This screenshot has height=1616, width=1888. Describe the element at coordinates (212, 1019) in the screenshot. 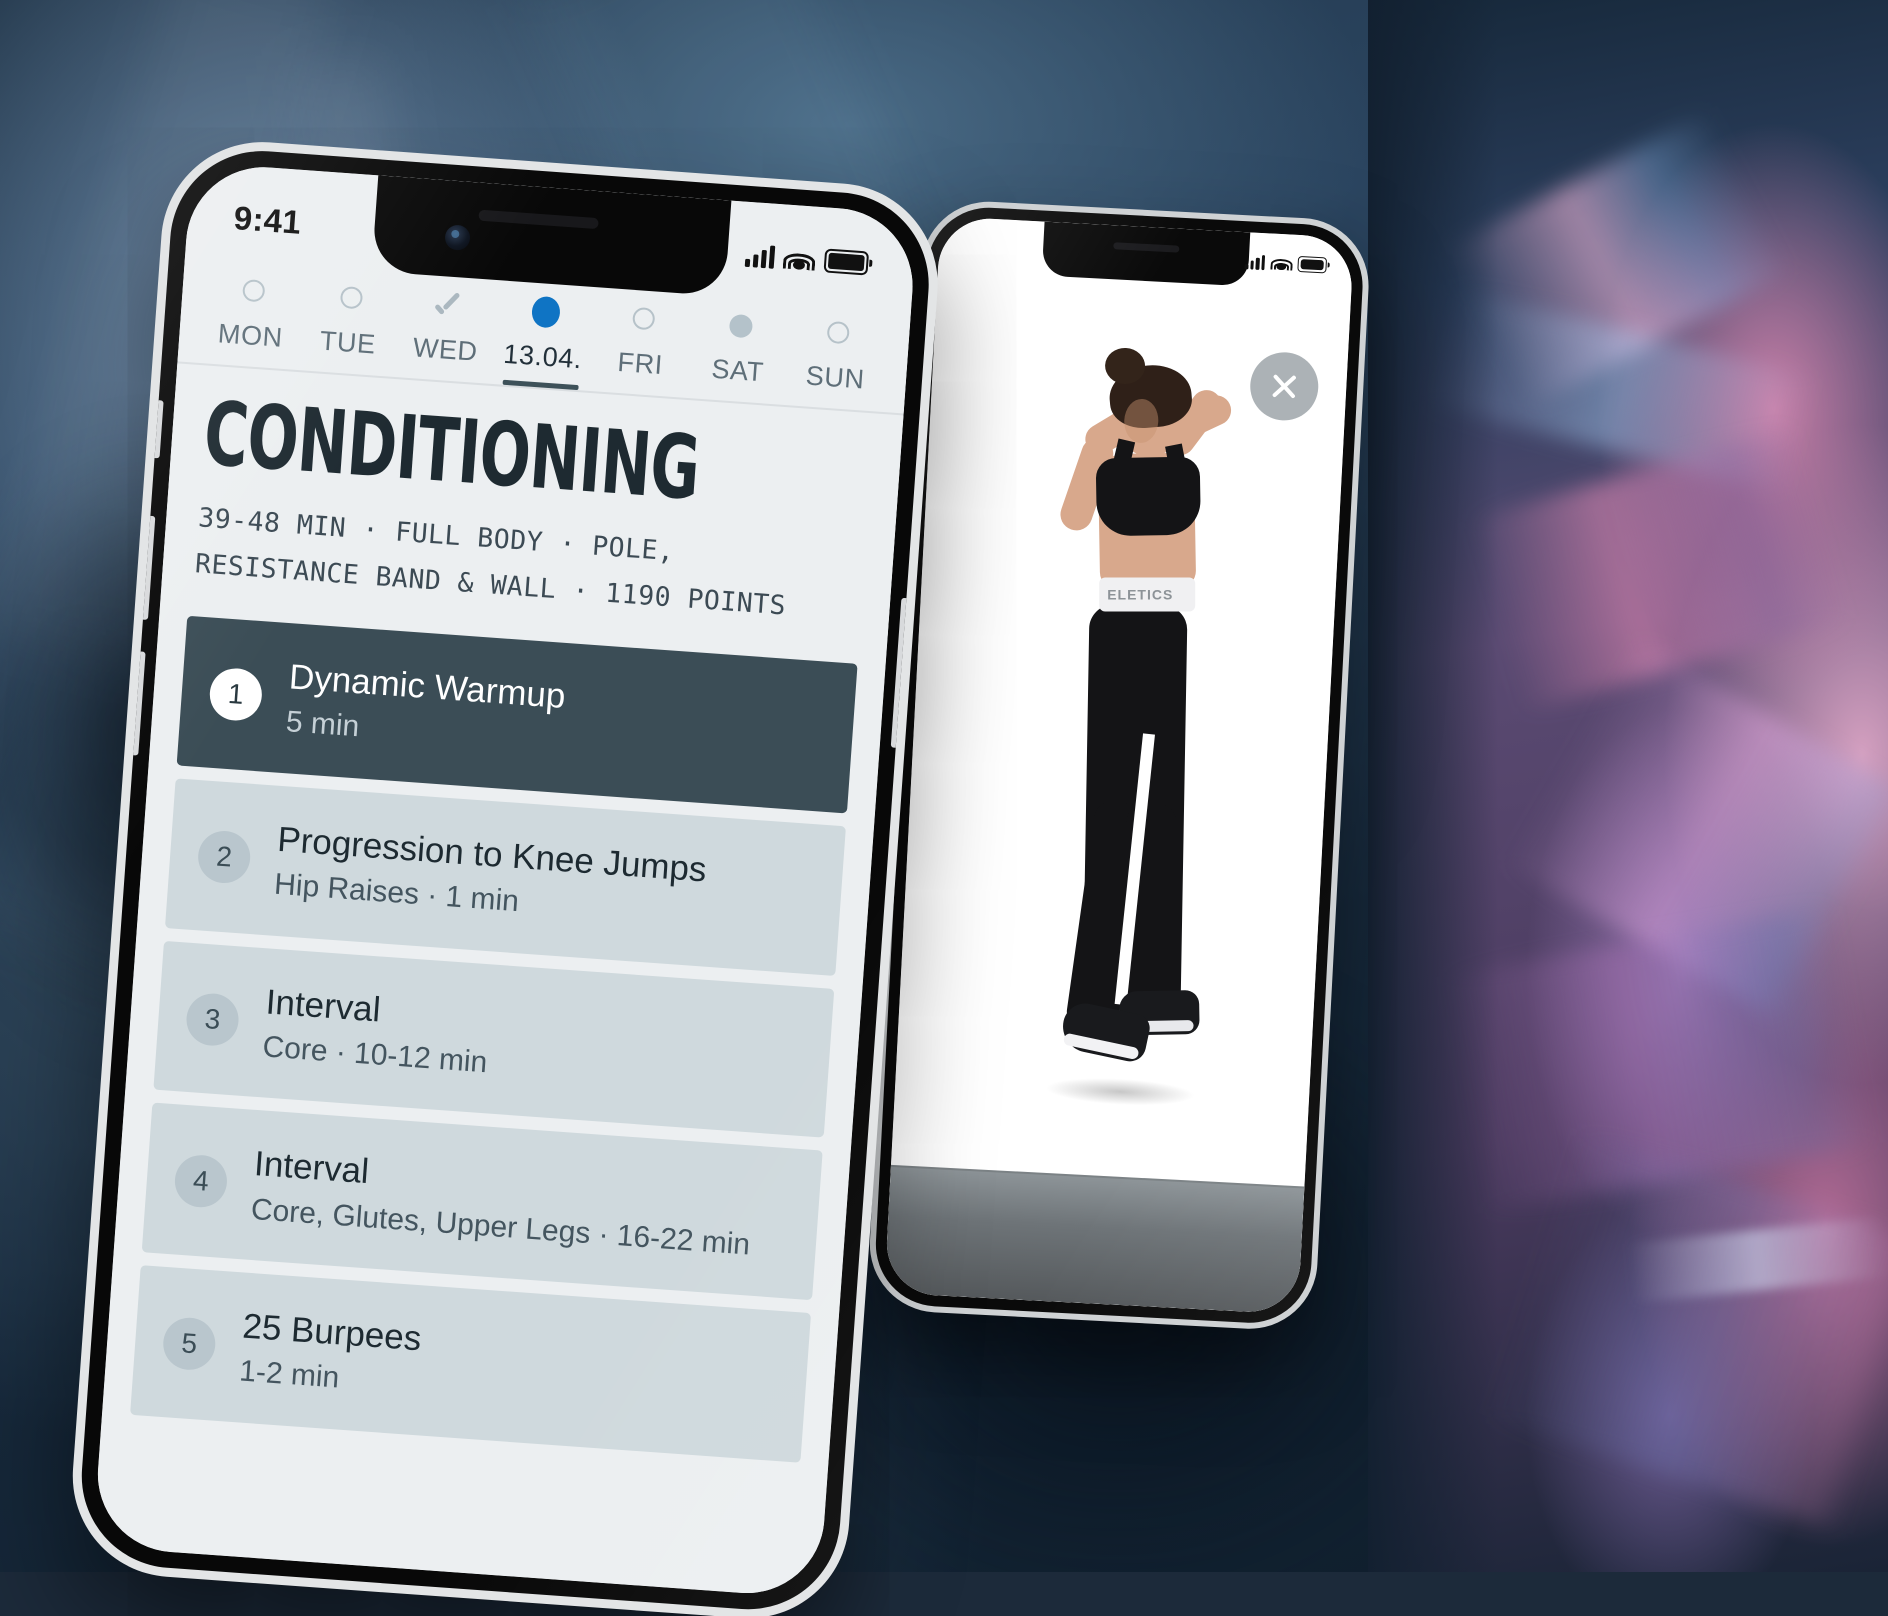

I see `exercise-number-badge: 3` at that location.